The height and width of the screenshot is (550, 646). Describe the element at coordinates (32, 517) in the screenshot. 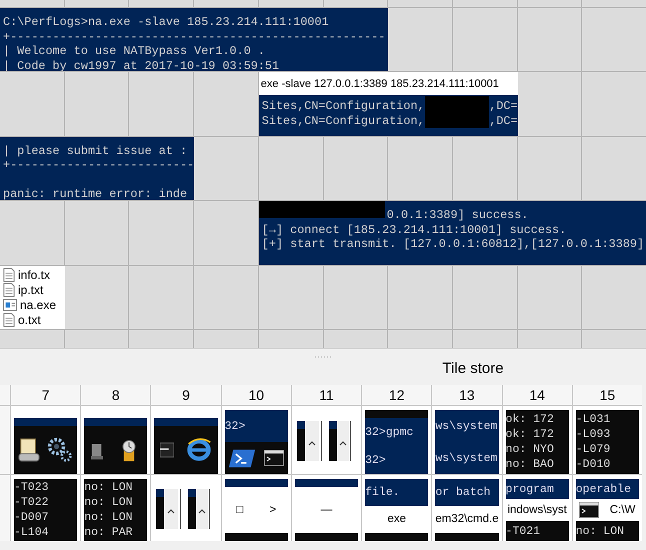

I see `tile-text: -D007` at that location.